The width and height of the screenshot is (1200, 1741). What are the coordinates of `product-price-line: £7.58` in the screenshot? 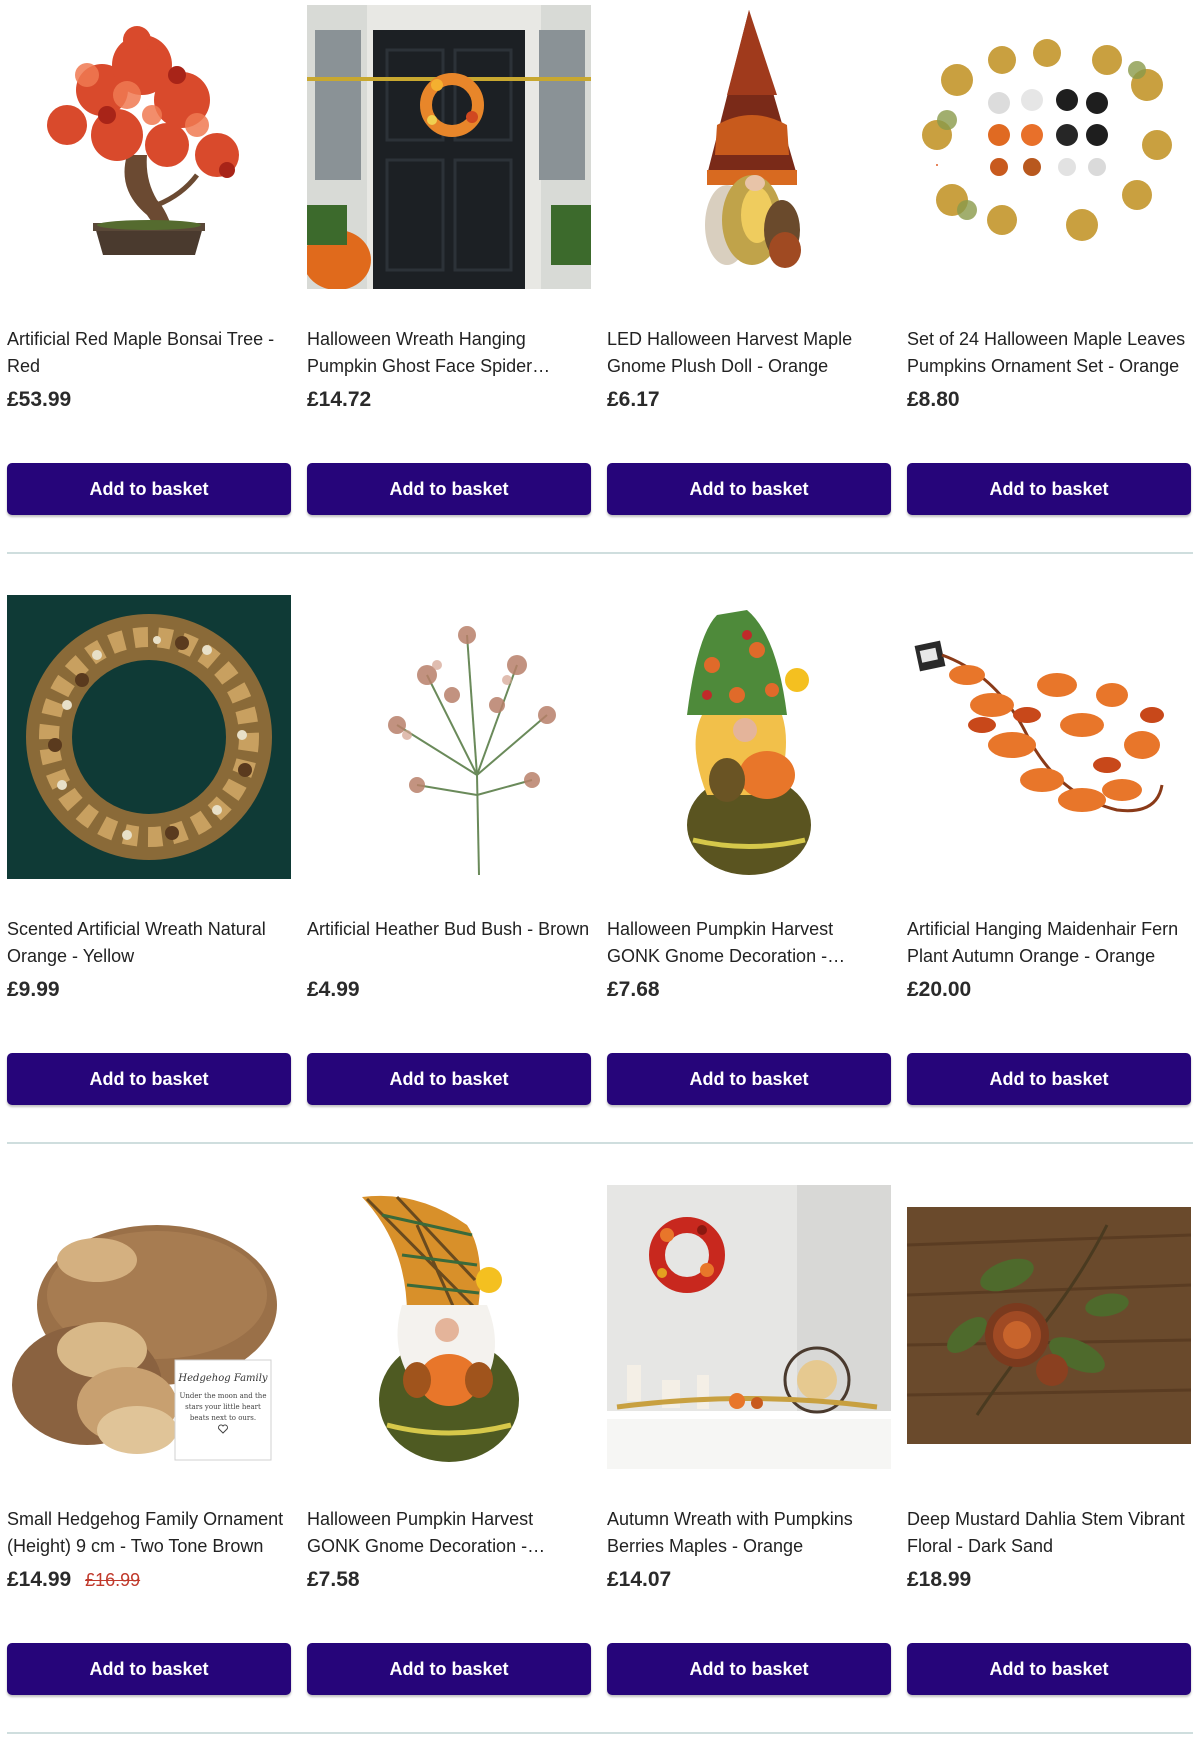 It's located at (333, 1580).